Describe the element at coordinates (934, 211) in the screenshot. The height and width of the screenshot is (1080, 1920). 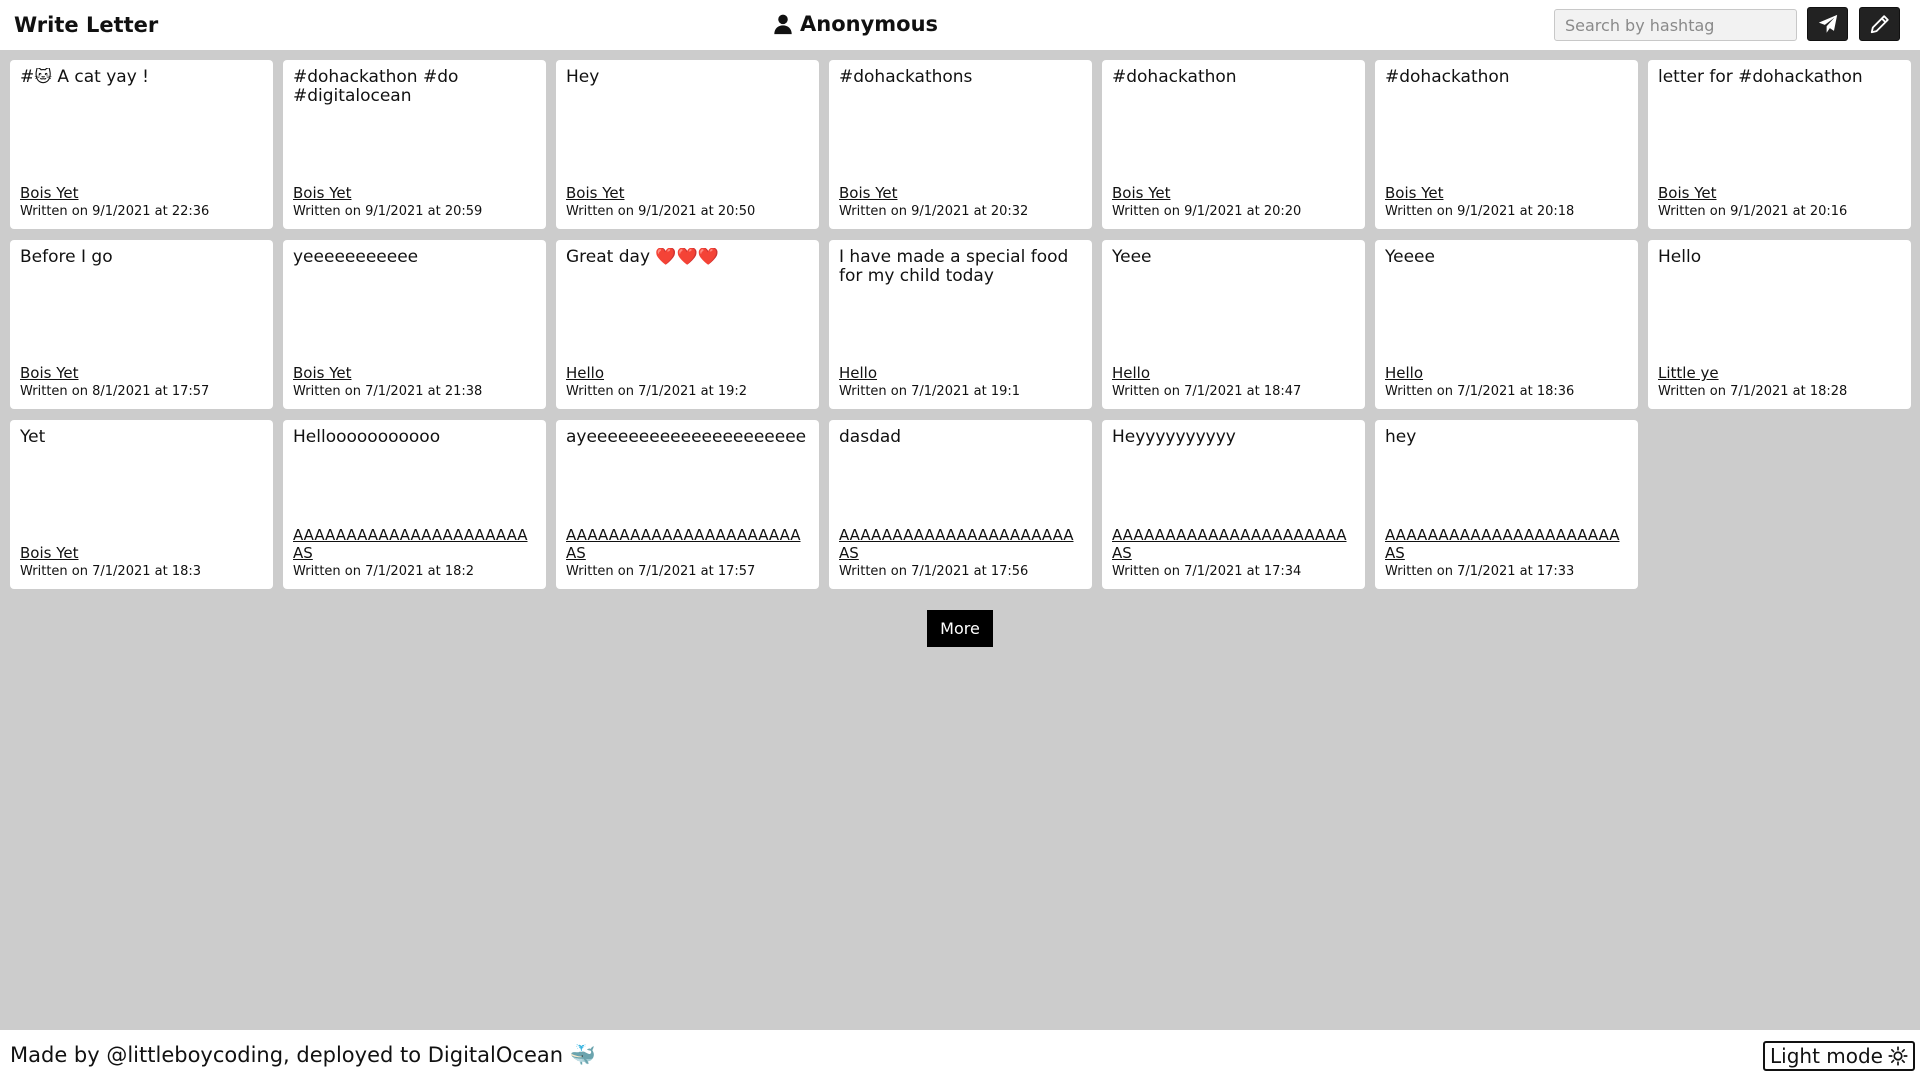
I see `letter-date: Written on 9/1/2021 at 20:32` at that location.